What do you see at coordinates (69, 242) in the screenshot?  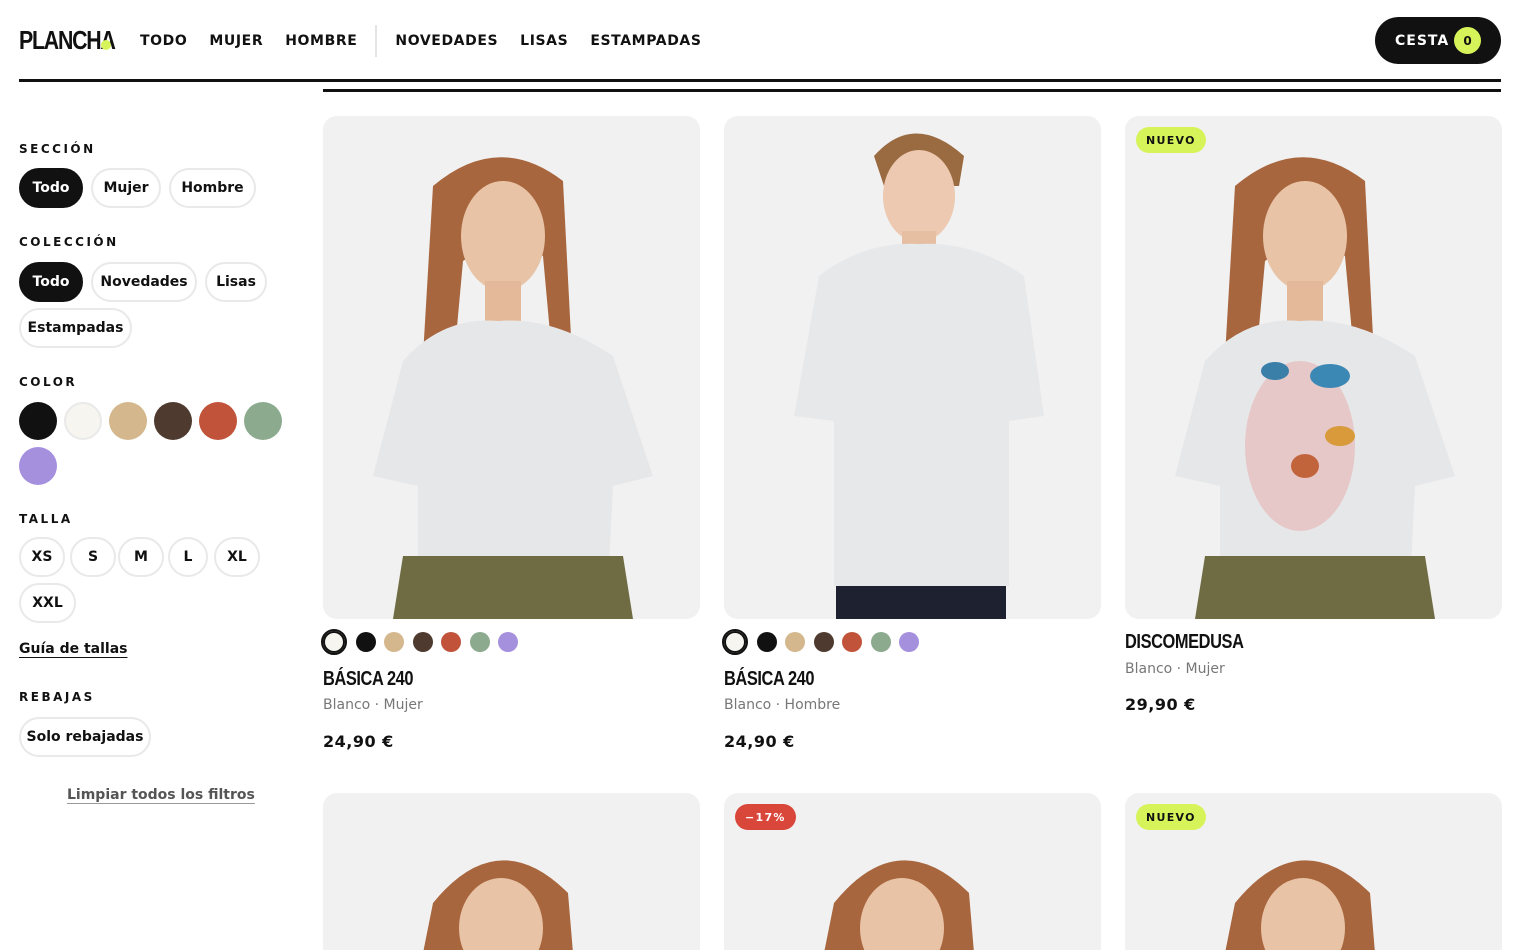 I see `filter-collection-title: COLECCIÓN` at bounding box center [69, 242].